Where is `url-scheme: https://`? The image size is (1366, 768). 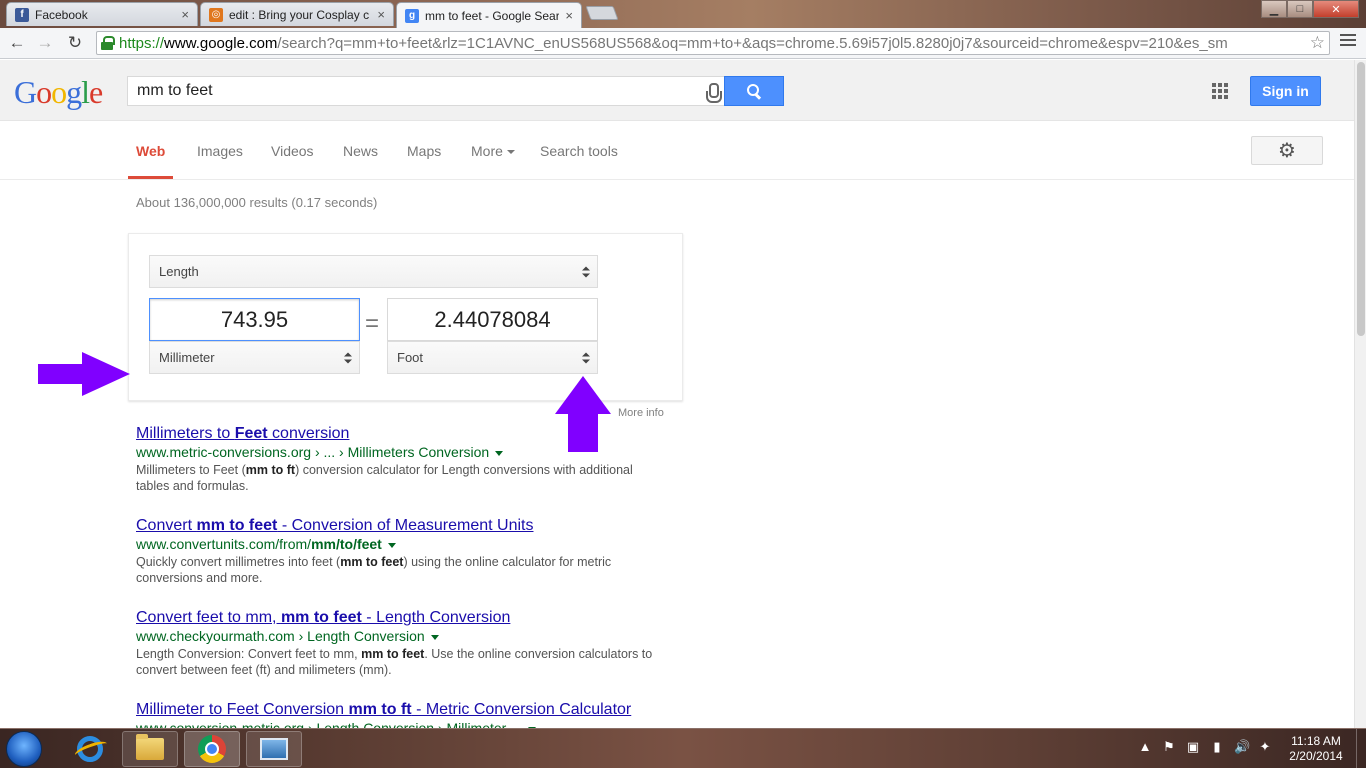 url-scheme: https:// is located at coordinates (142, 43).